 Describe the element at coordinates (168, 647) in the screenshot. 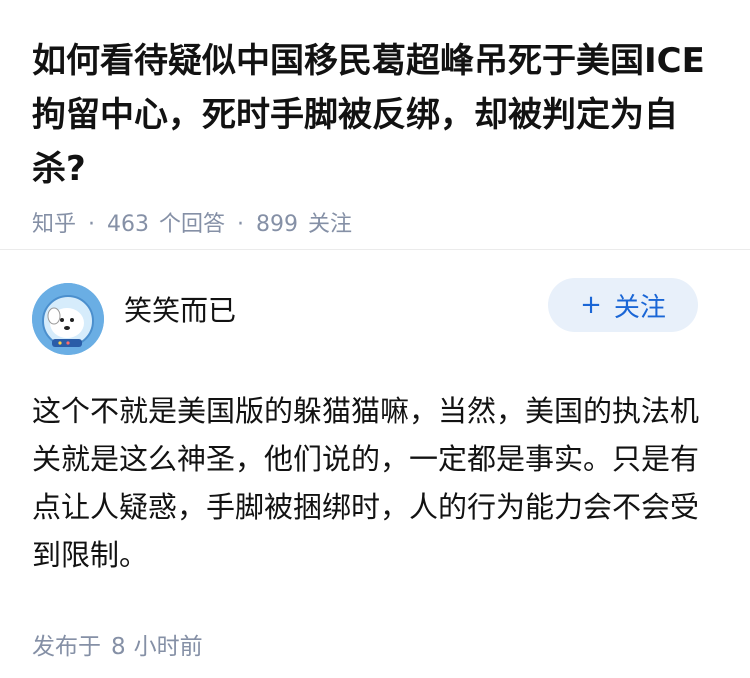

I see `time-suffix: 小时前` at that location.